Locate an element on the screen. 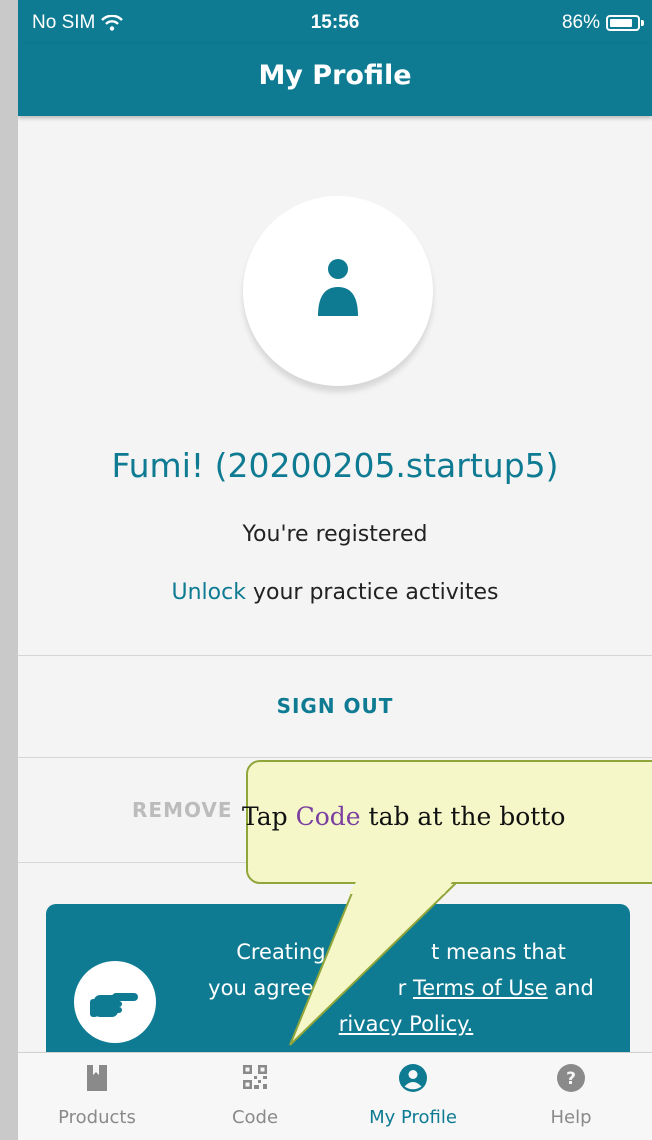 This screenshot has width=652, height=1140. book-icon is located at coordinates (97, 1078).